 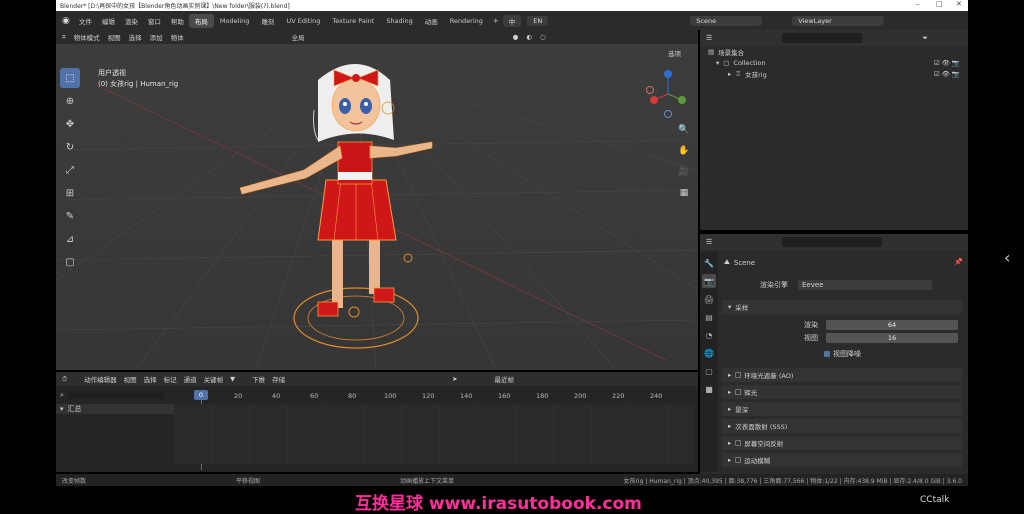 I want to click on measure-tool-icon: ⊿, so click(x=70, y=239).